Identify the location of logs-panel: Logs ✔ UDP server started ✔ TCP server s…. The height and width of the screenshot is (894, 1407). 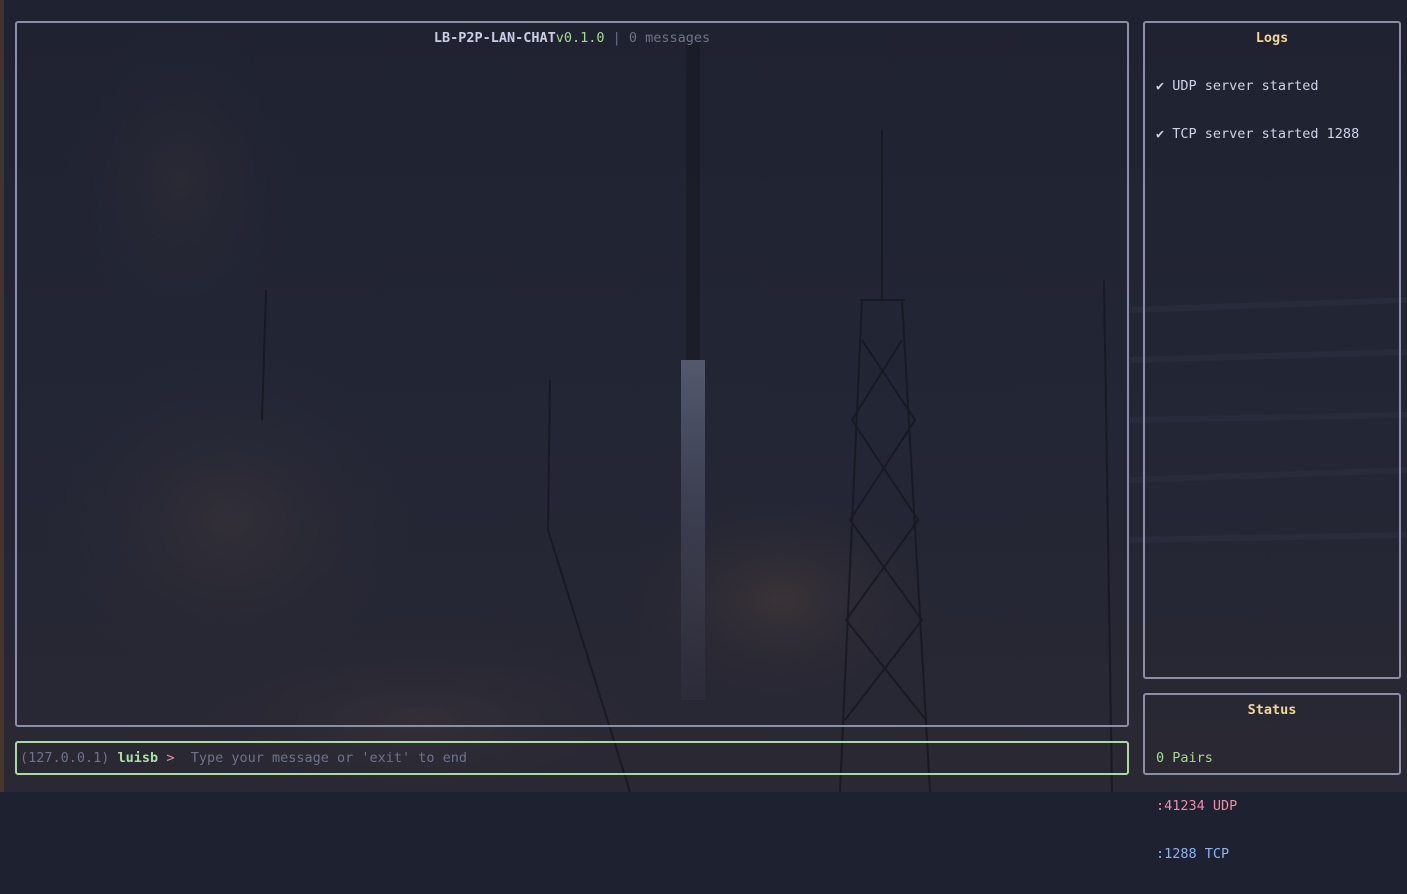
(1272, 350).